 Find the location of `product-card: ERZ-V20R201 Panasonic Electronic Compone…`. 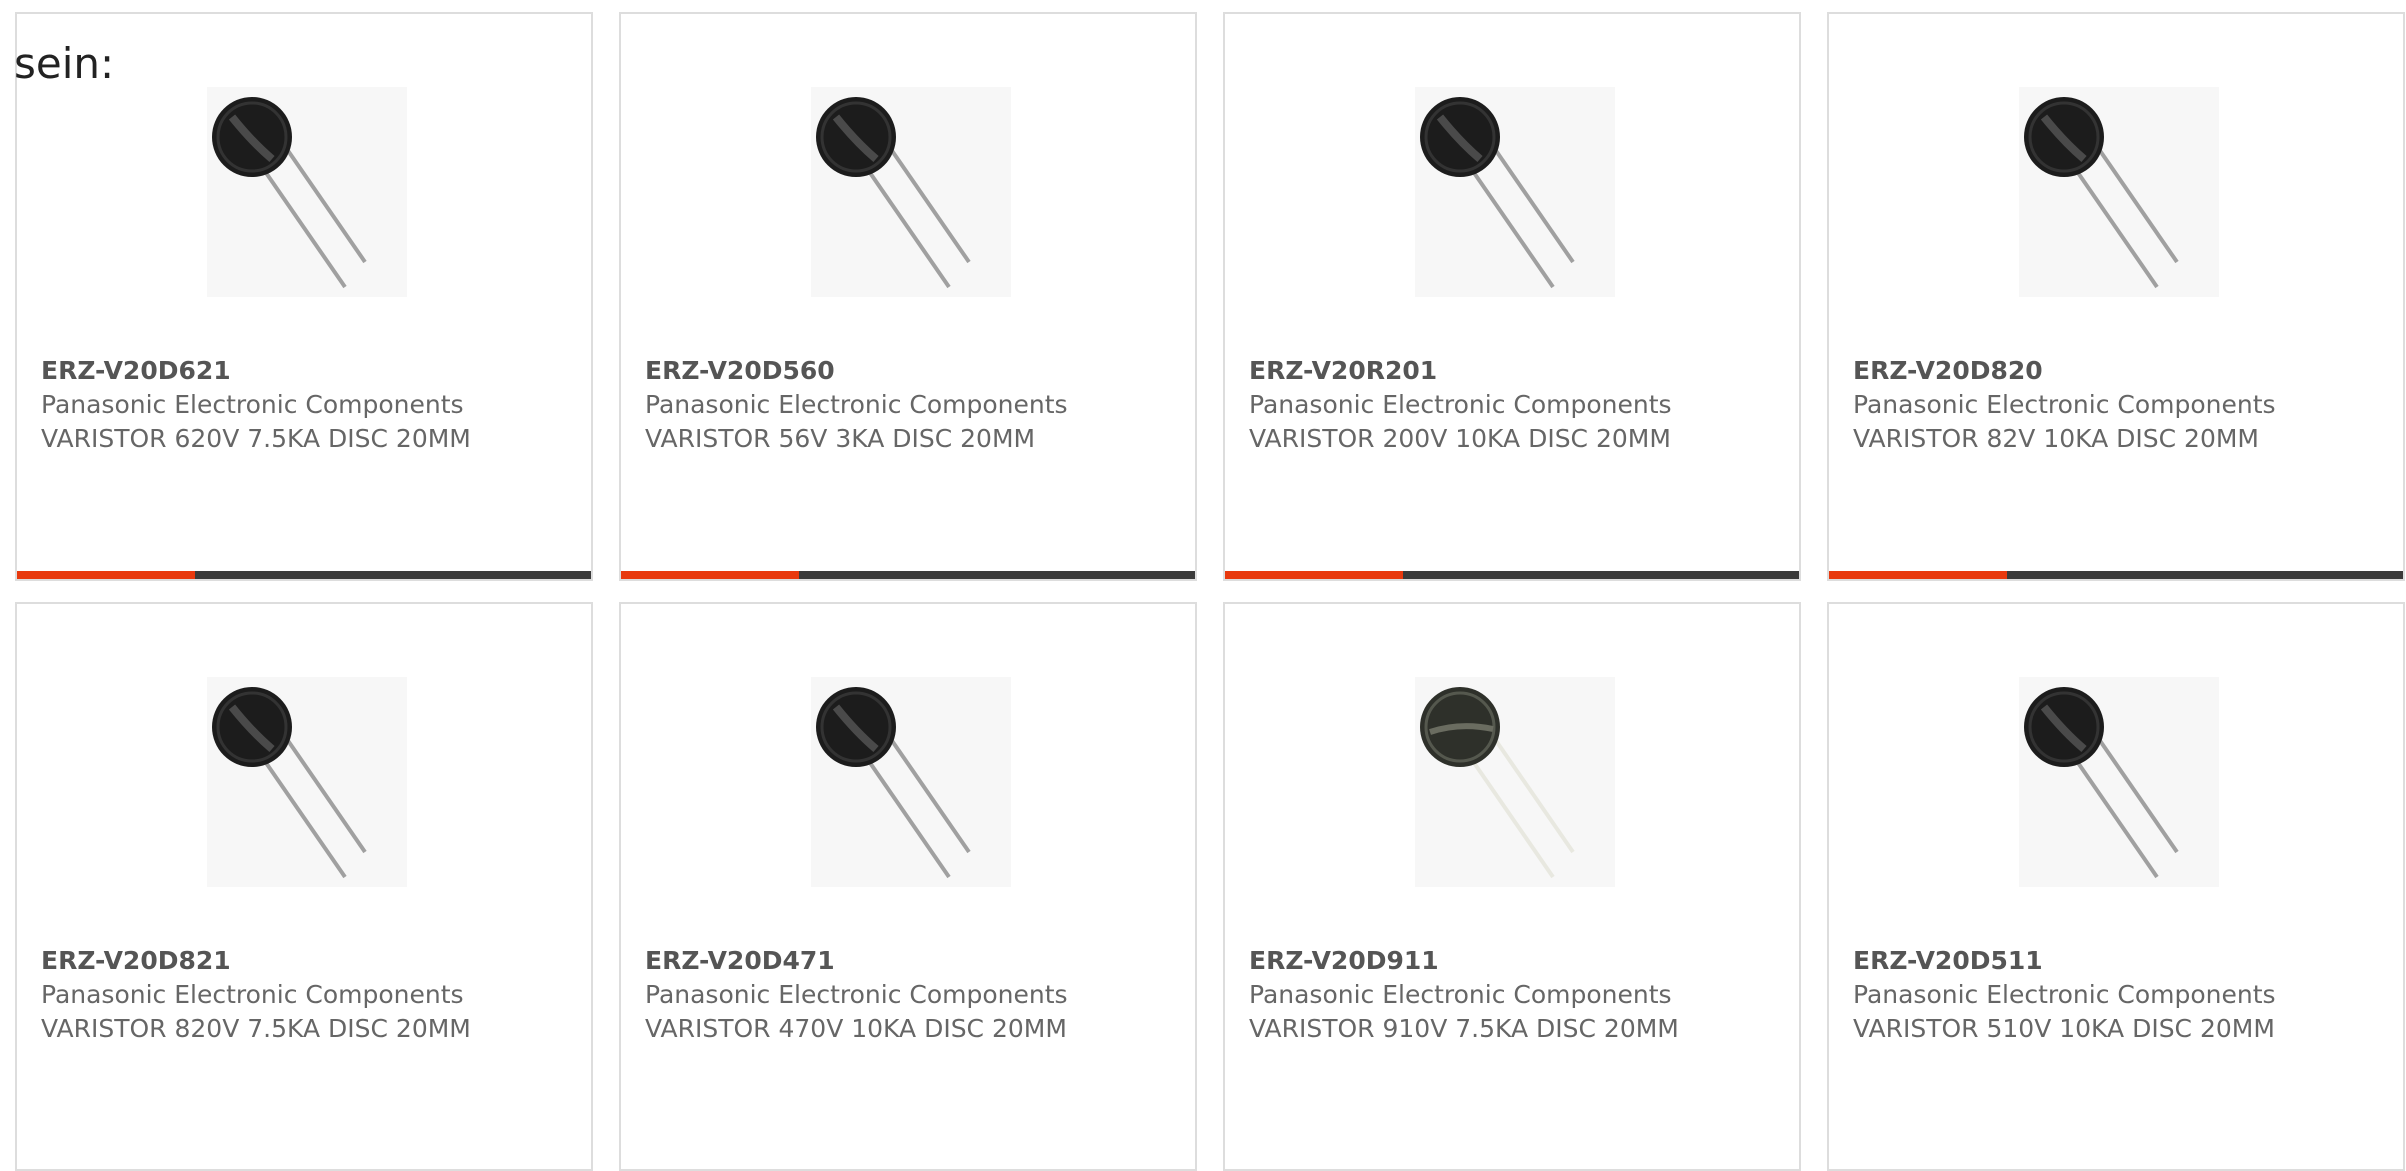

product-card: ERZ-V20R201 Panasonic Electronic Compone… is located at coordinates (1512, 296).